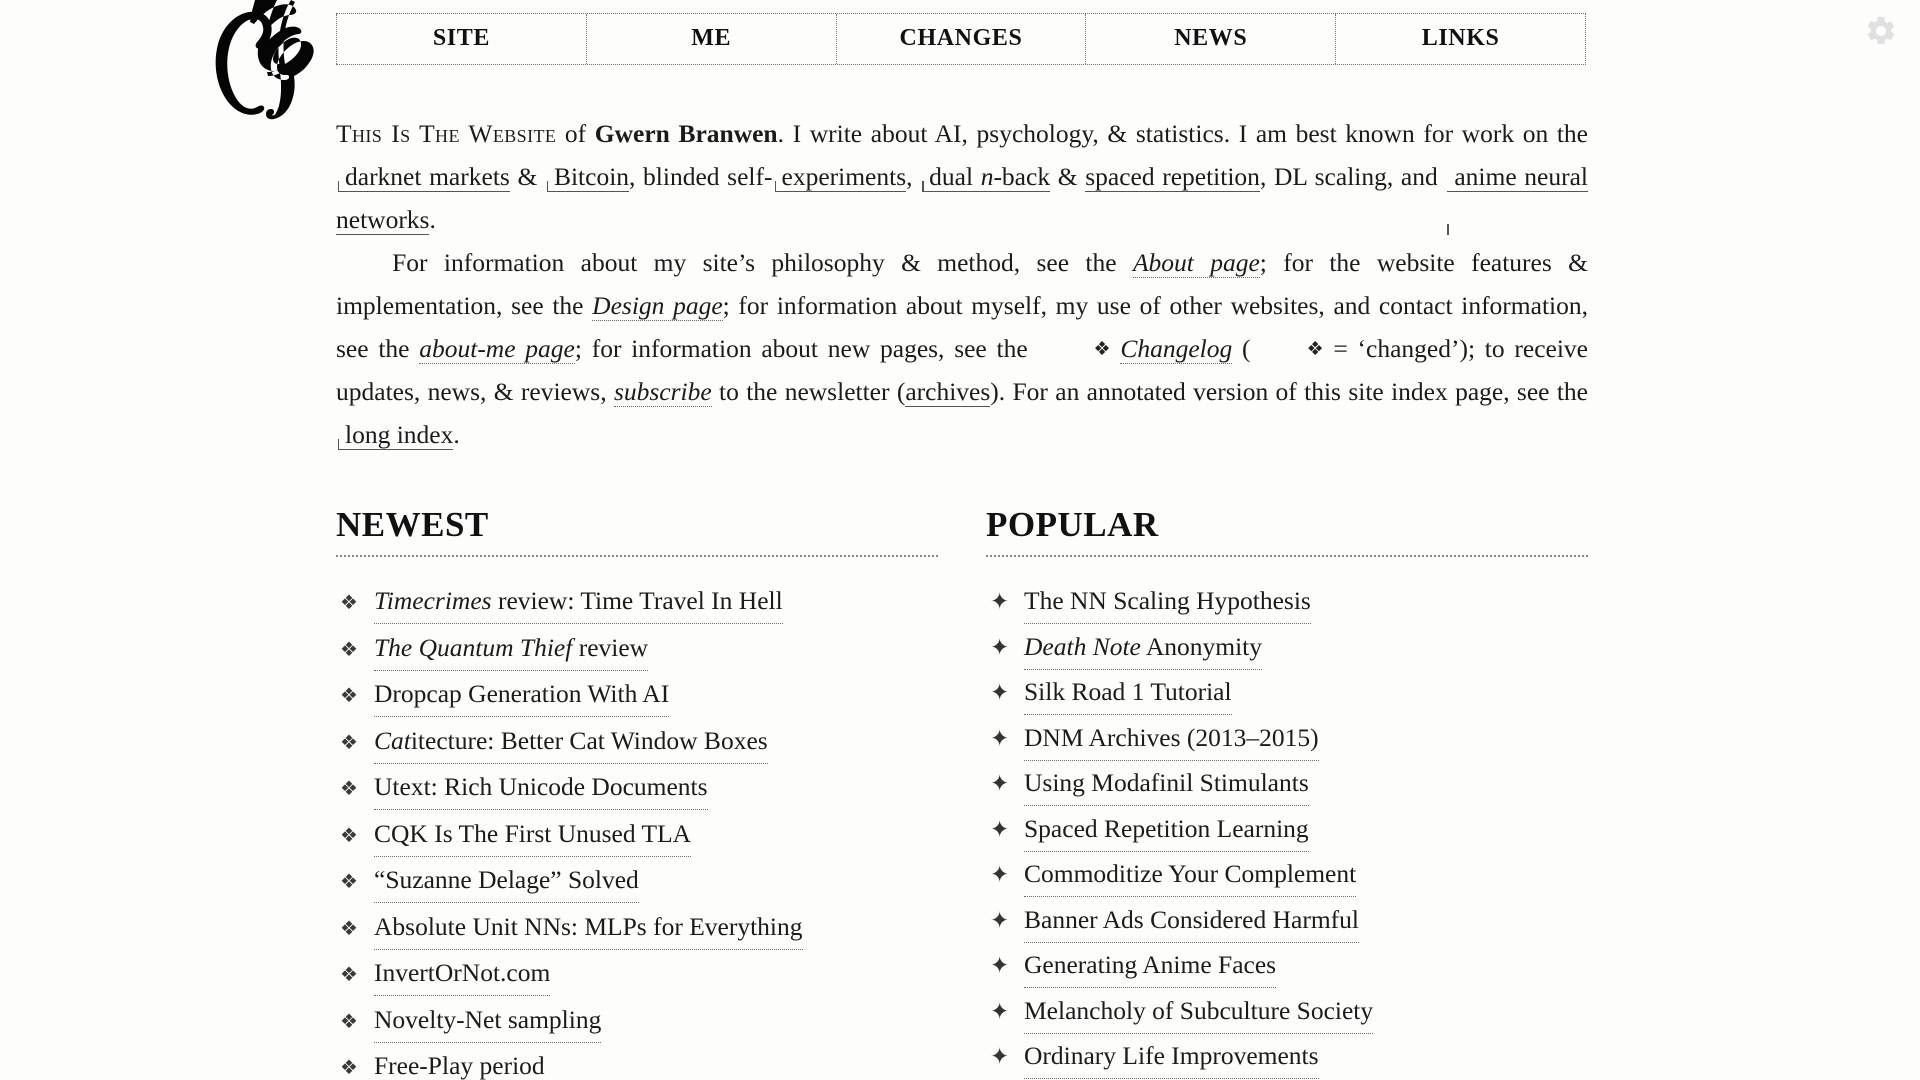  Describe the element at coordinates (1287, 692) in the screenshot. I see `list-item: ✦ Silk Road 1 Tutorial` at that location.